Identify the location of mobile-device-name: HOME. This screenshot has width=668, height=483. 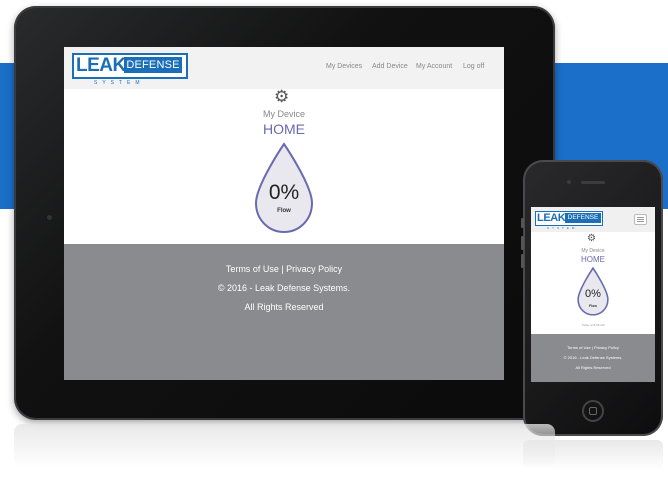
(593, 259).